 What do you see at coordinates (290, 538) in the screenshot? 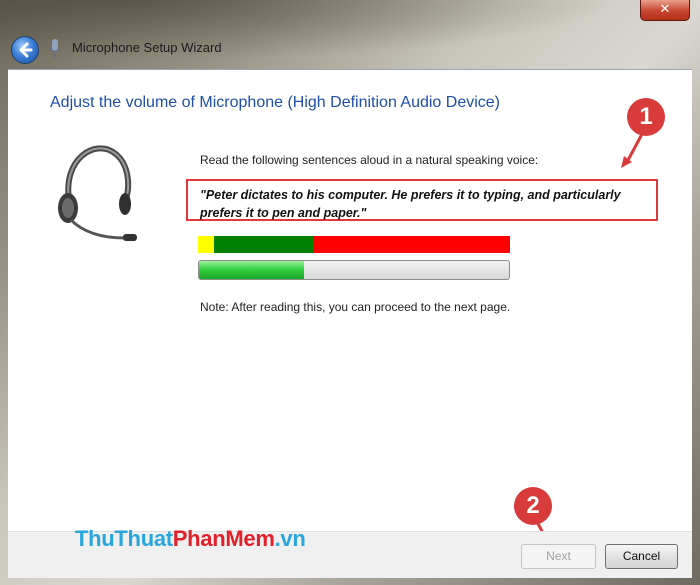
I see `watermark-part-3: .vn` at bounding box center [290, 538].